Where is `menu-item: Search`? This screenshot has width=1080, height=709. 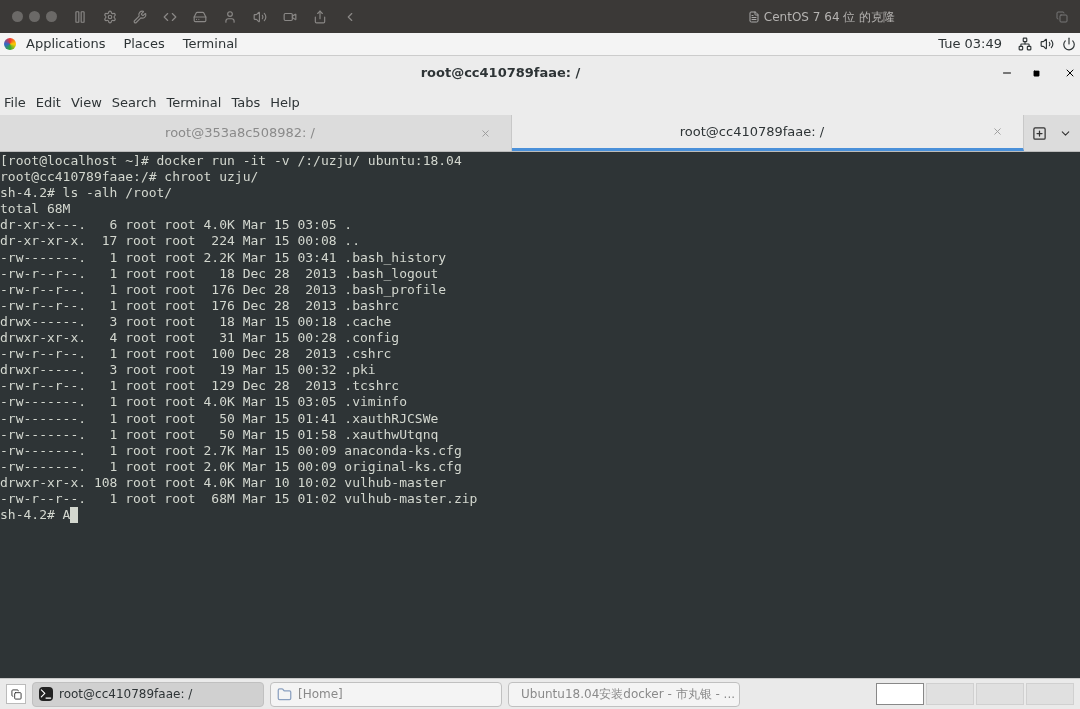
menu-item: Search is located at coordinates (134, 102).